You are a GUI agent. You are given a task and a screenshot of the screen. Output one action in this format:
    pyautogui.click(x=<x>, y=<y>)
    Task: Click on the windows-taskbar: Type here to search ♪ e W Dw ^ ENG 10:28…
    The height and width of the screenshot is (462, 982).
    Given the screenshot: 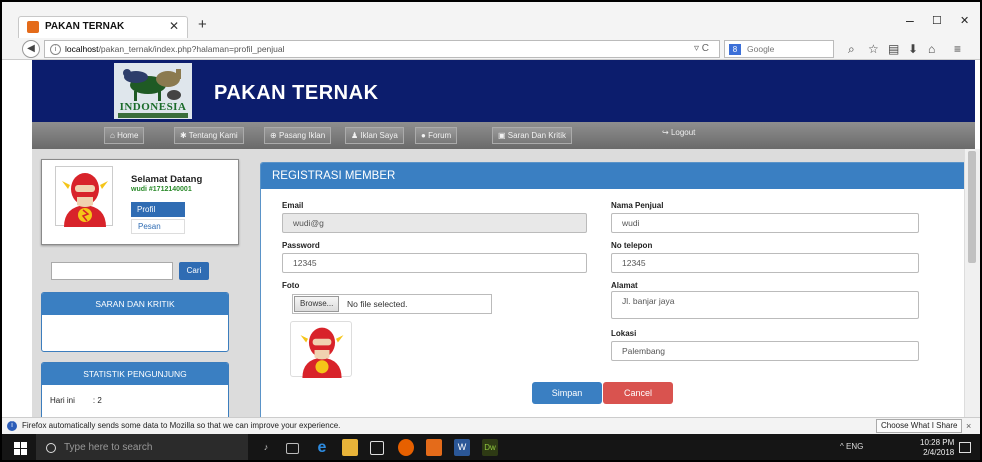 What is the action you would take?
    pyautogui.click(x=491, y=447)
    